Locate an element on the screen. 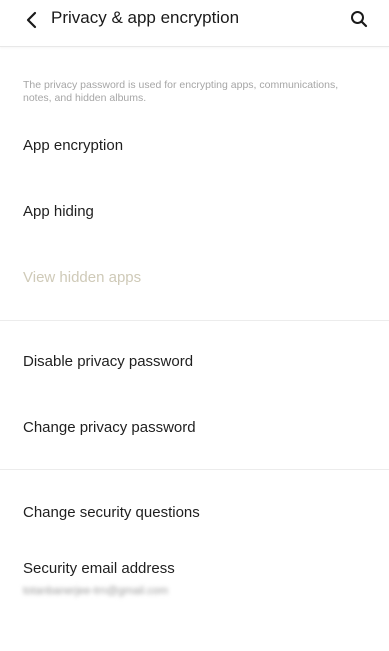  item-label: App hiding is located at coordinates (58, 211).